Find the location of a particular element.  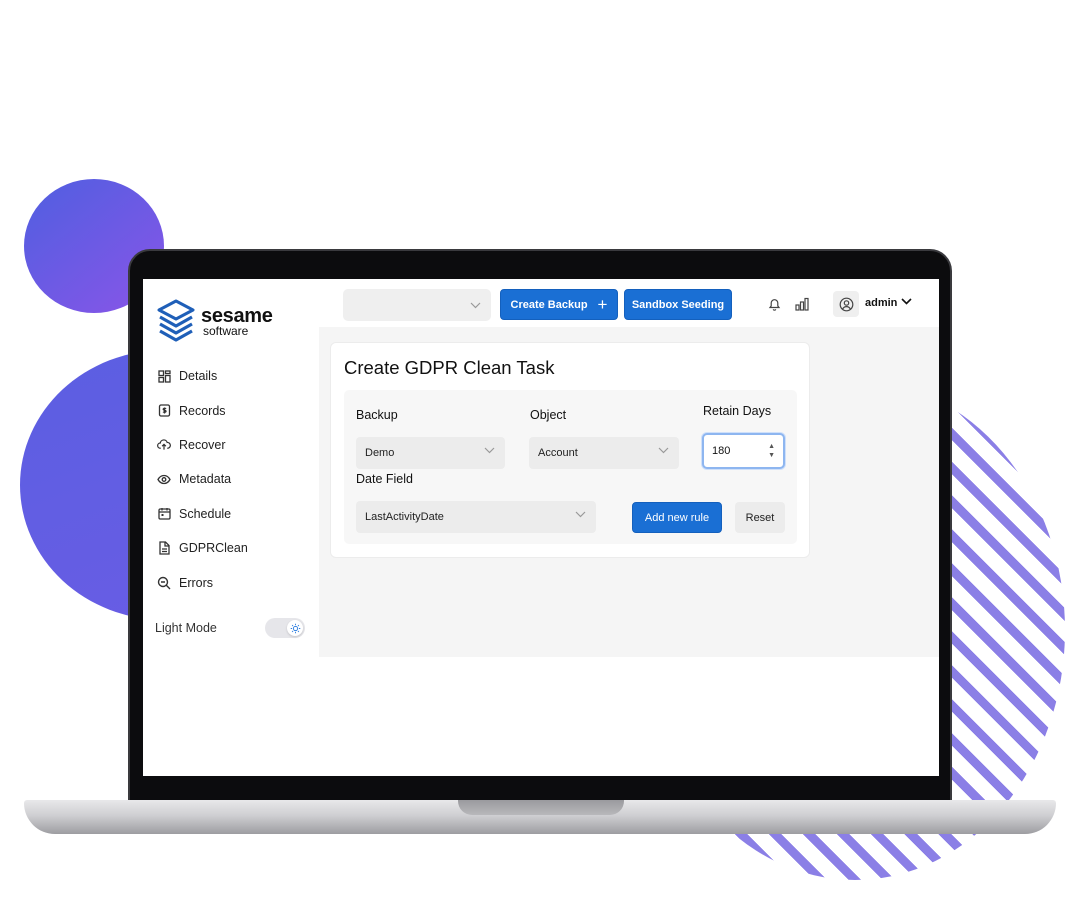

retain-days-label: Retain Days is located at coordinates (737, 411).